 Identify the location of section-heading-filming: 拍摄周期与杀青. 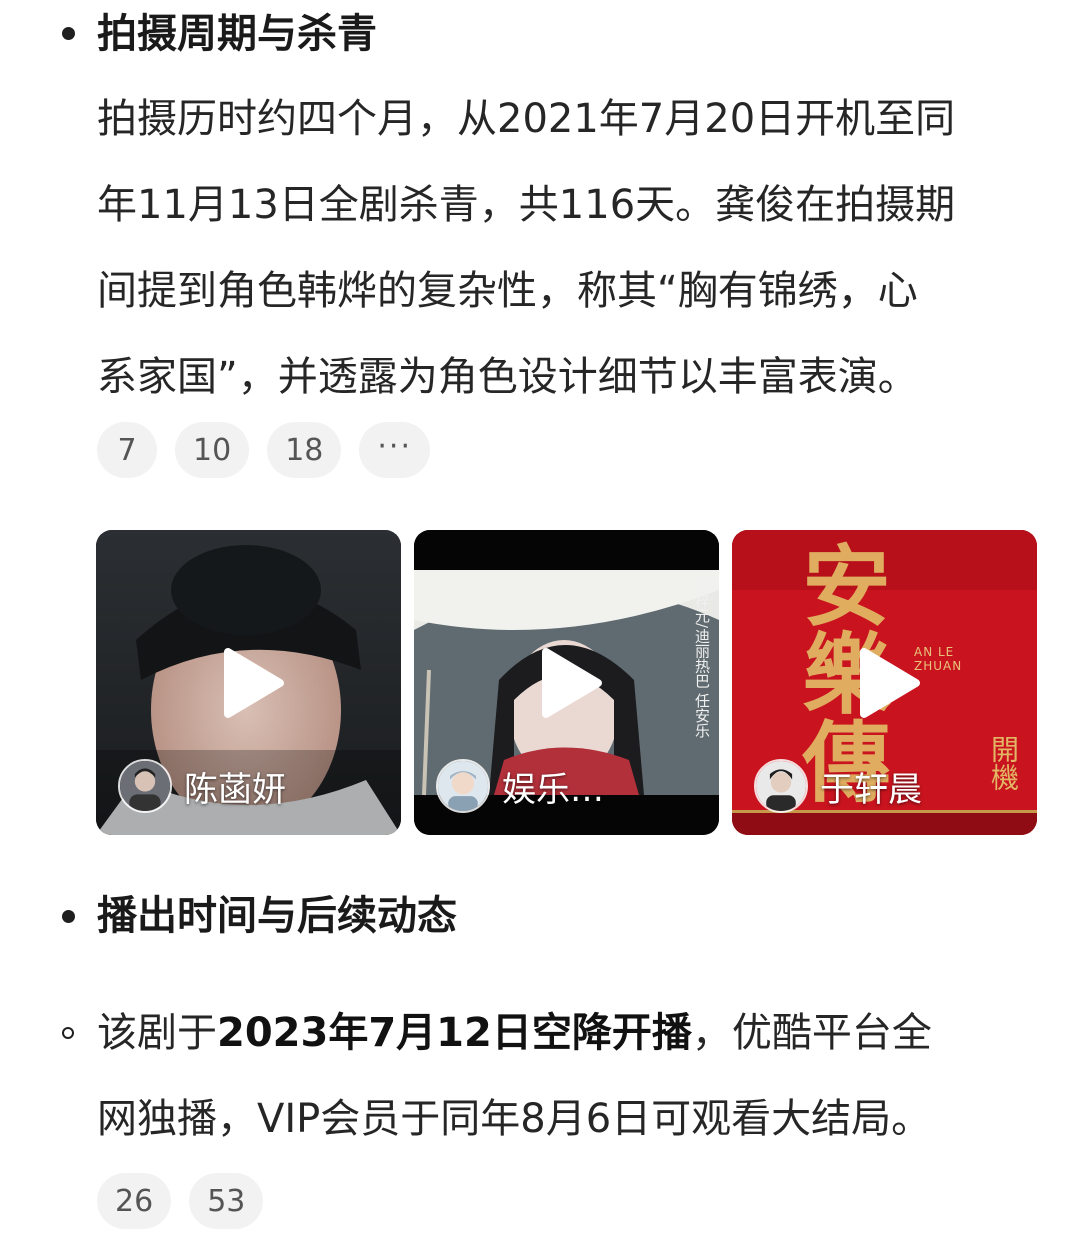
(237, 34).